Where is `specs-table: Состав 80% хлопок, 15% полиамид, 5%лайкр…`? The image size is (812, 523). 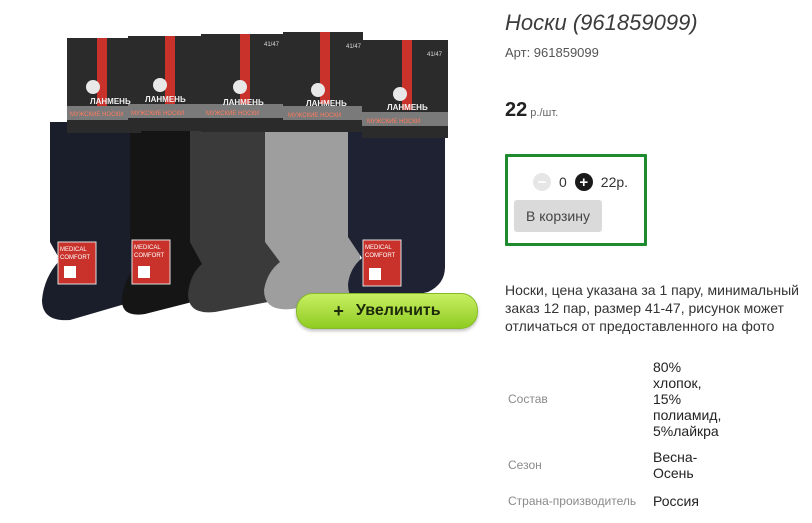
specs-table: Состав 80% хлопок, 15% полиамид, 5%лайкр… is located at coordinates (616, 435).